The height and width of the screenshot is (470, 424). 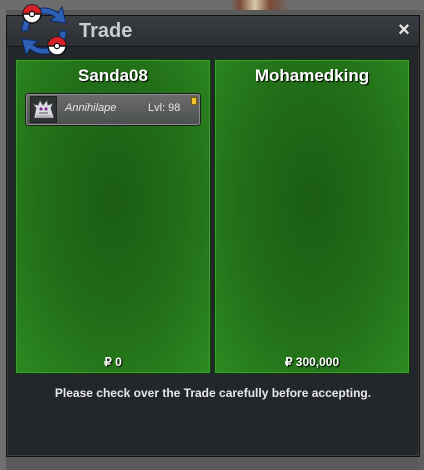 What do you see at coordinates (194, 101) in the screenshot?
I see `held-item-badge-icon` at bounding box center [194, 101].